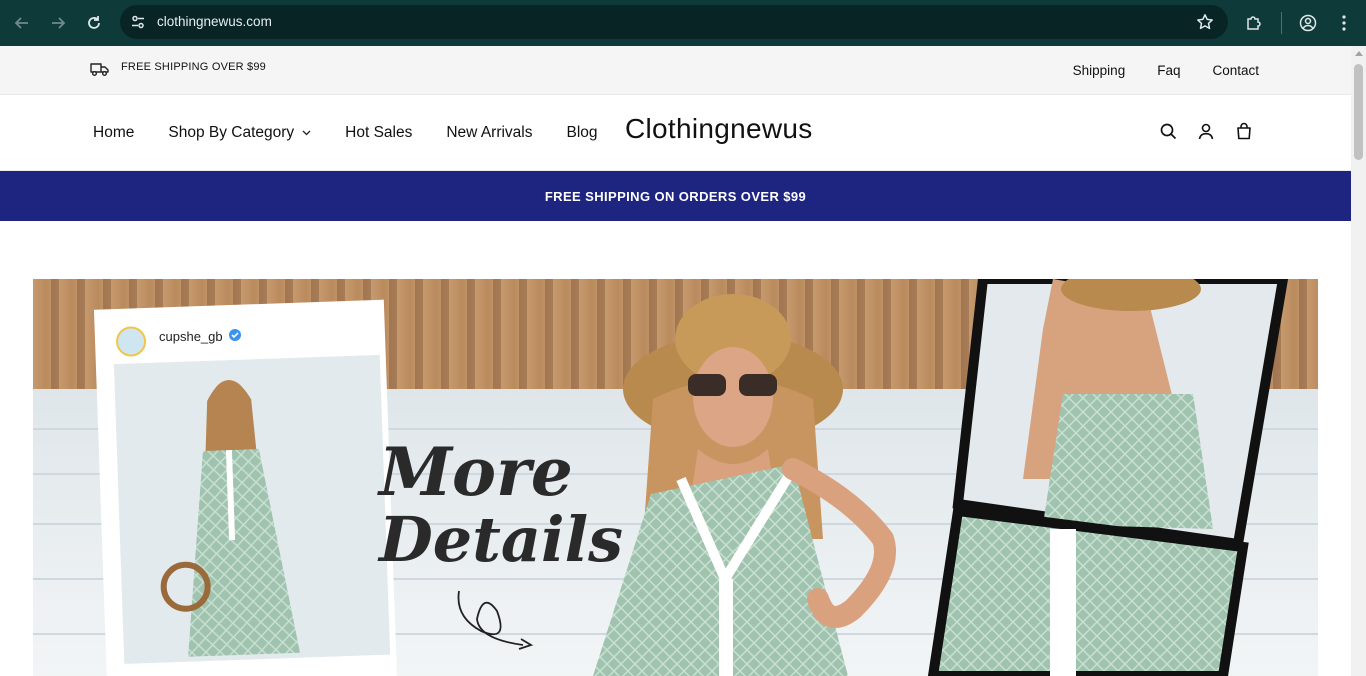  I want to click on address-bar: clothingnewus.com, so click(674, 22).